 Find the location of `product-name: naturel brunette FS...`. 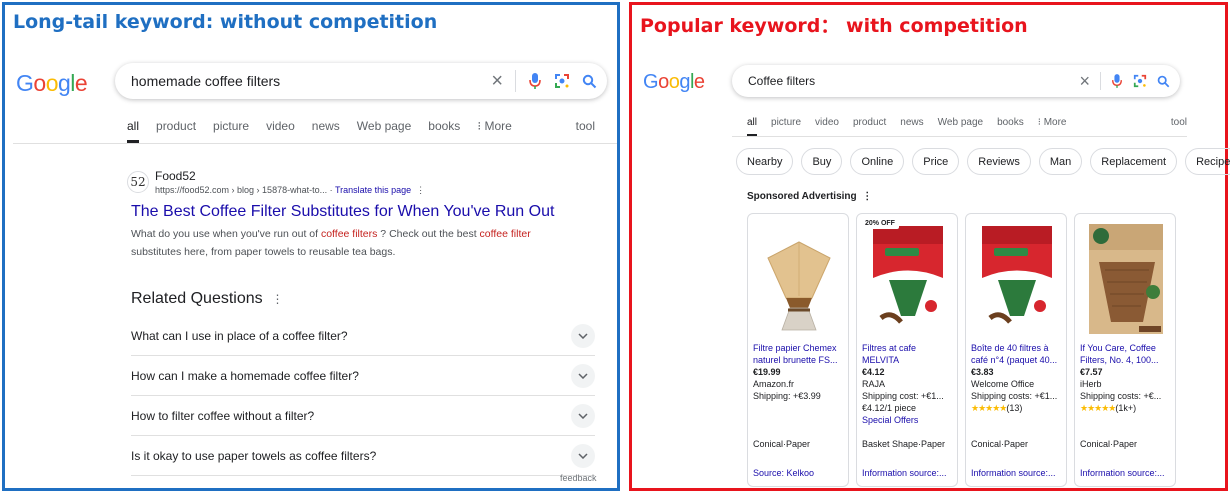

product-name: naturel brunette FS... is located at coordinates (799, 360).